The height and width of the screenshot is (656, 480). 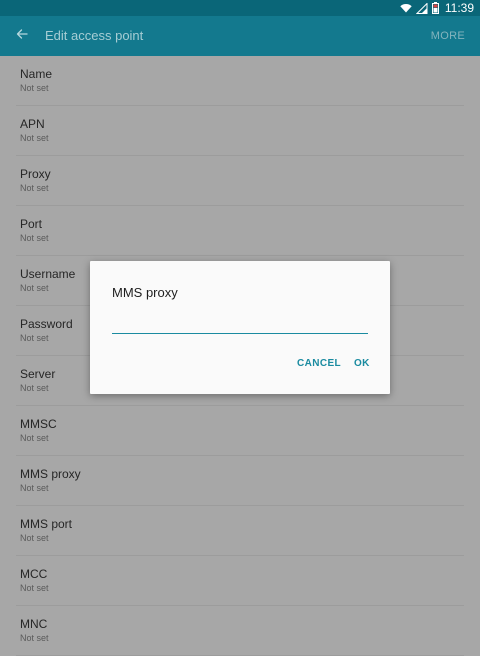 What do you see at coordinates (240, 531) in the screenshot?
I see `list-item-mms-port: MMS port Not set` at bounding box center [240, 531].